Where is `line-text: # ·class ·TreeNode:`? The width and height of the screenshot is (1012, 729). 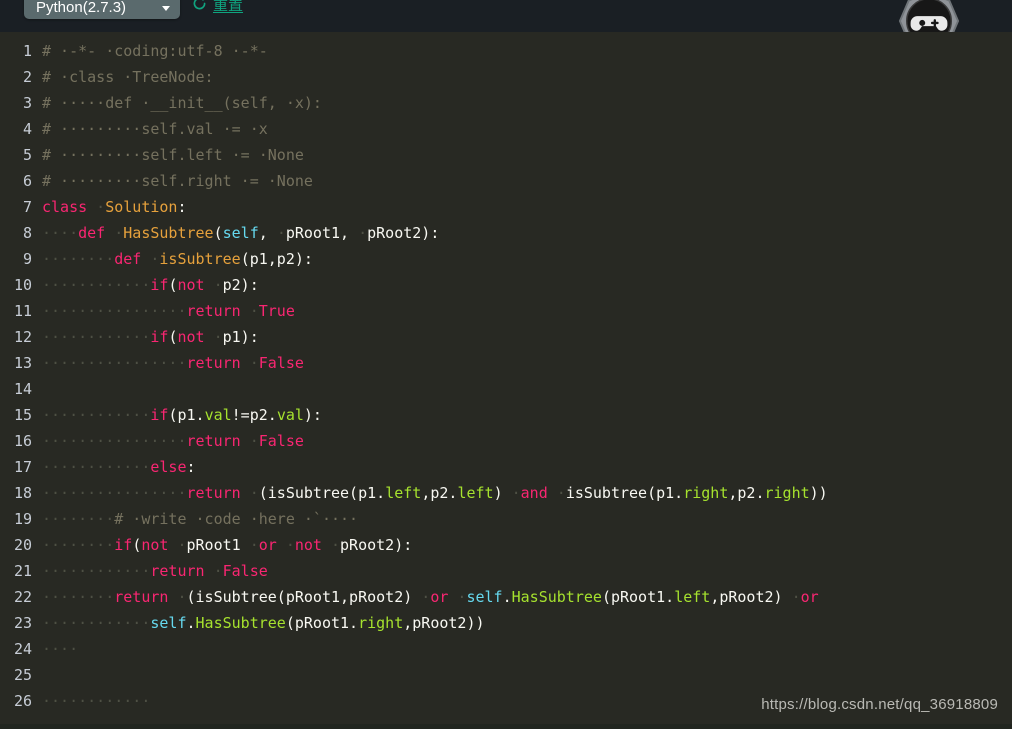
line-text: # ·class ·TreeNode: is located at coordinates (527, 77).